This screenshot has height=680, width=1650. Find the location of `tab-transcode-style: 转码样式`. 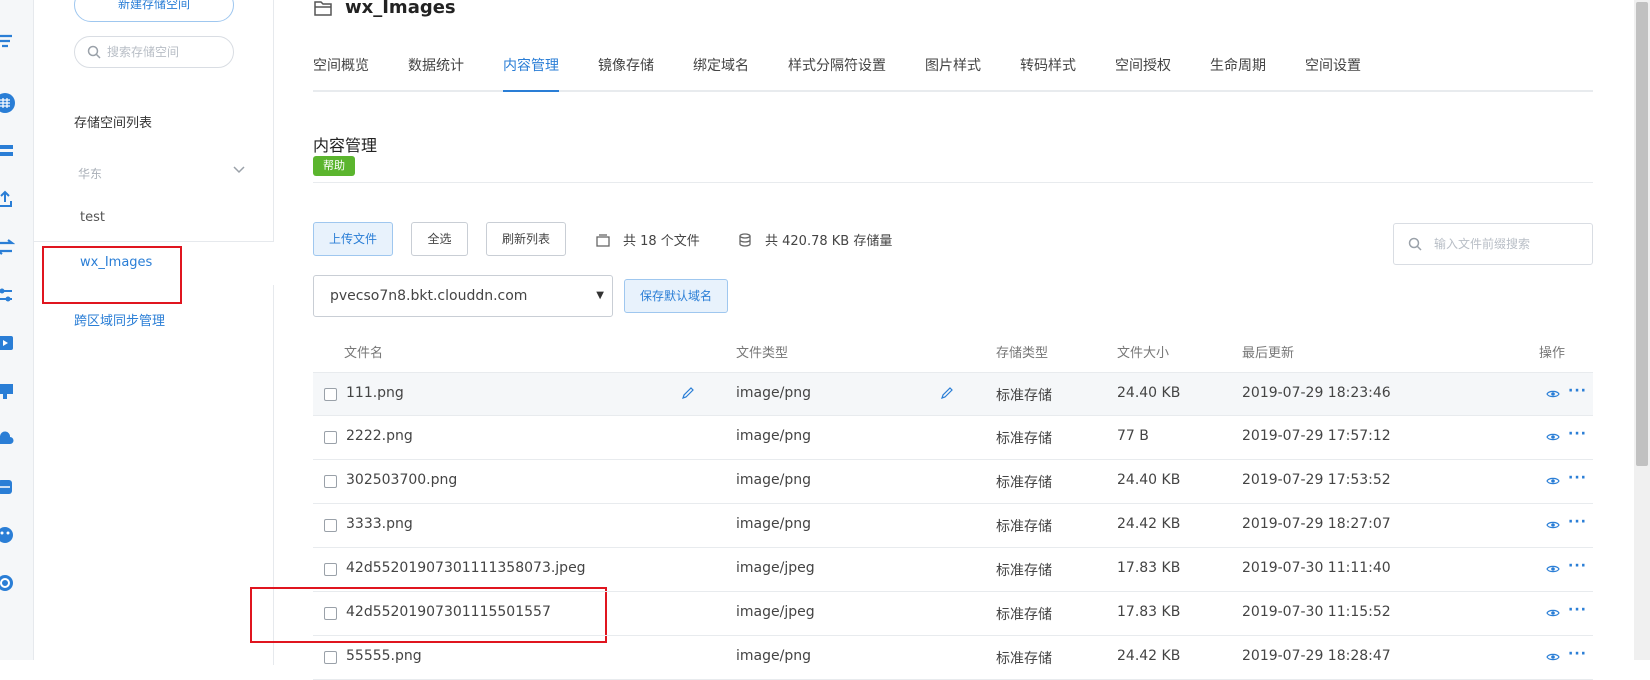

tab-transcode-style: 转码样式 is located at coordinates (1048, 70).